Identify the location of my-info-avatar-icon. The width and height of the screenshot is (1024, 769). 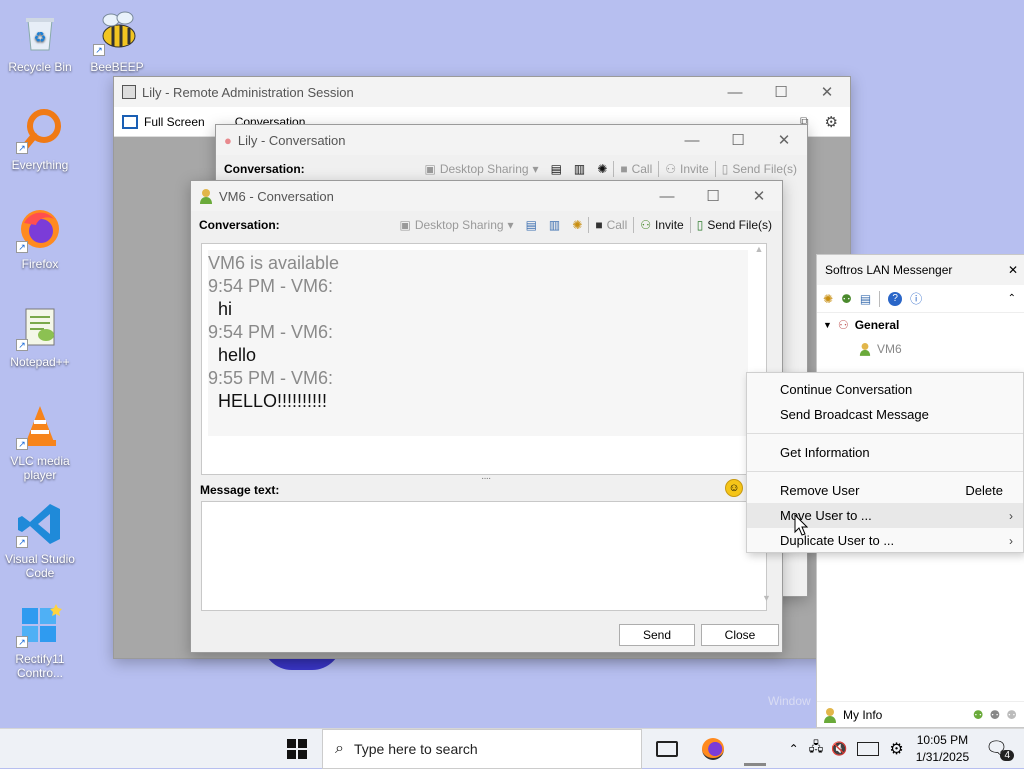
(830, 715).